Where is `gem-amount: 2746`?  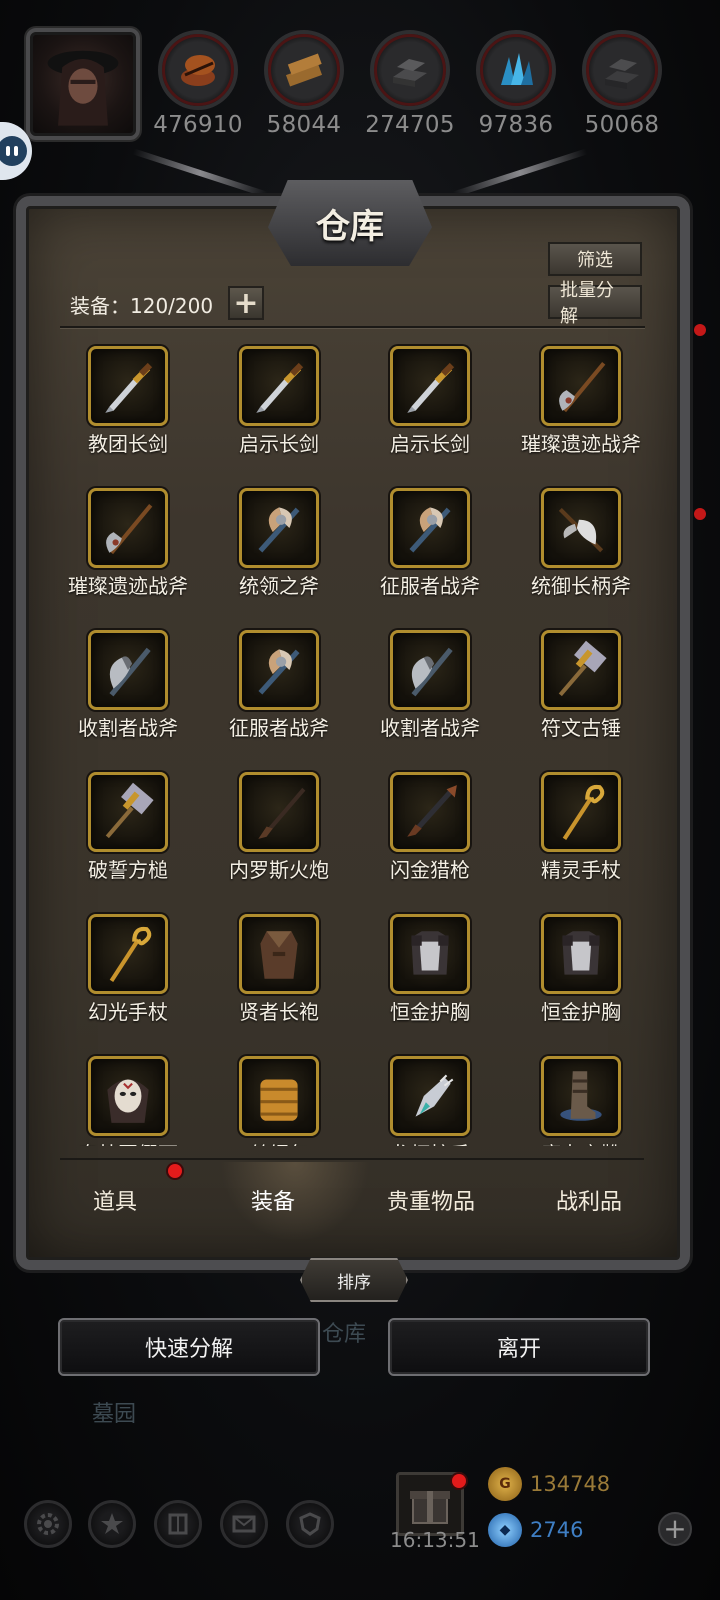
gem-amount: 2746 is located at coordinates (557, 1530).